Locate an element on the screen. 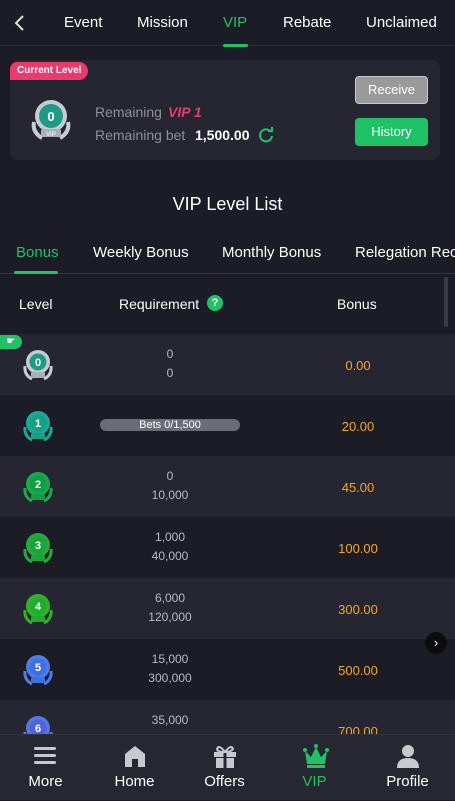 The image size is (455, 801). vip-level-medal-icon: 4 is located at coordinates (38, 609).